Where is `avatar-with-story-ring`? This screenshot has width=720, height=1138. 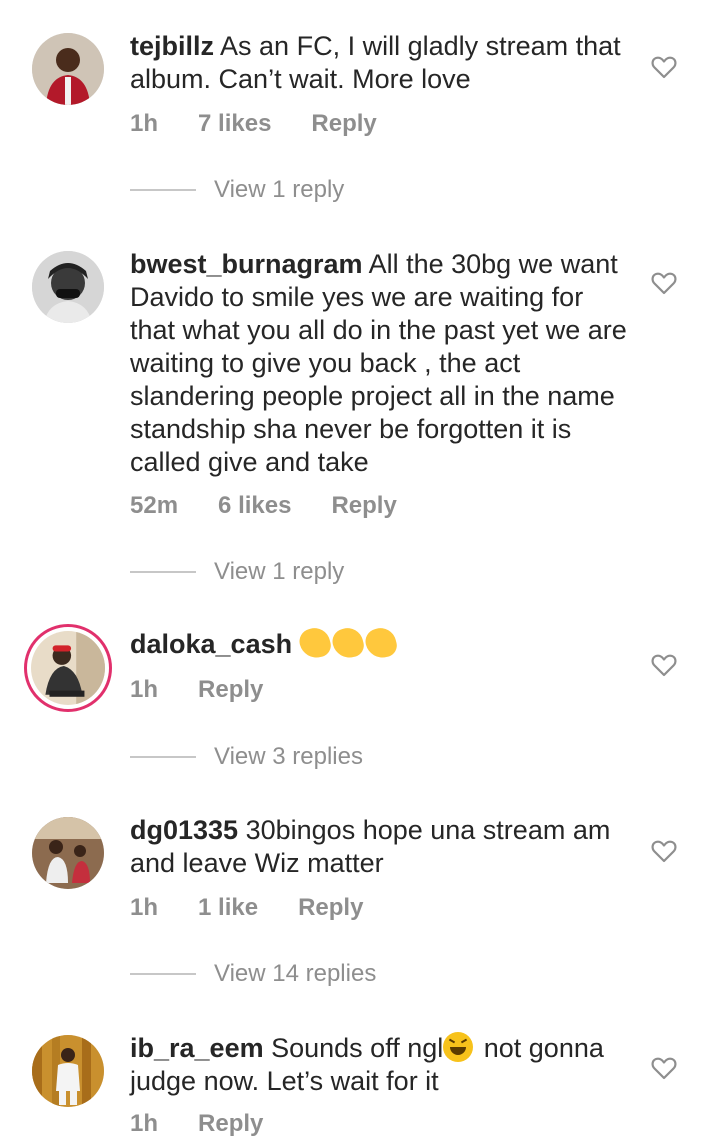 avatar-with-story-ring is located at coordinates (68, 668).